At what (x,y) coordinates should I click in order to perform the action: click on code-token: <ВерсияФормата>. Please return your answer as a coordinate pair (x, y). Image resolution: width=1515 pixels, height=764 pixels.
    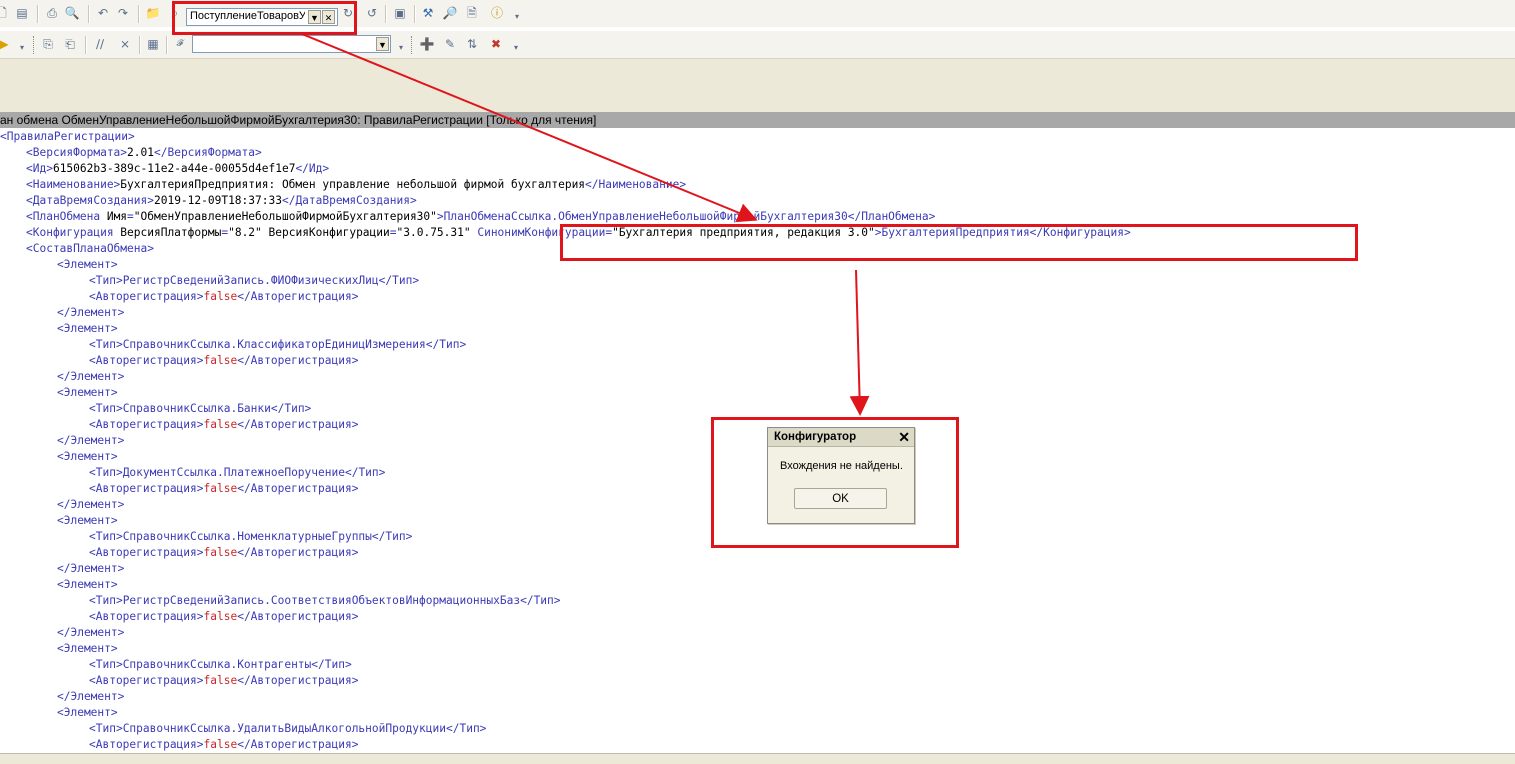
    Looking at the image, I should click on (77, 152).